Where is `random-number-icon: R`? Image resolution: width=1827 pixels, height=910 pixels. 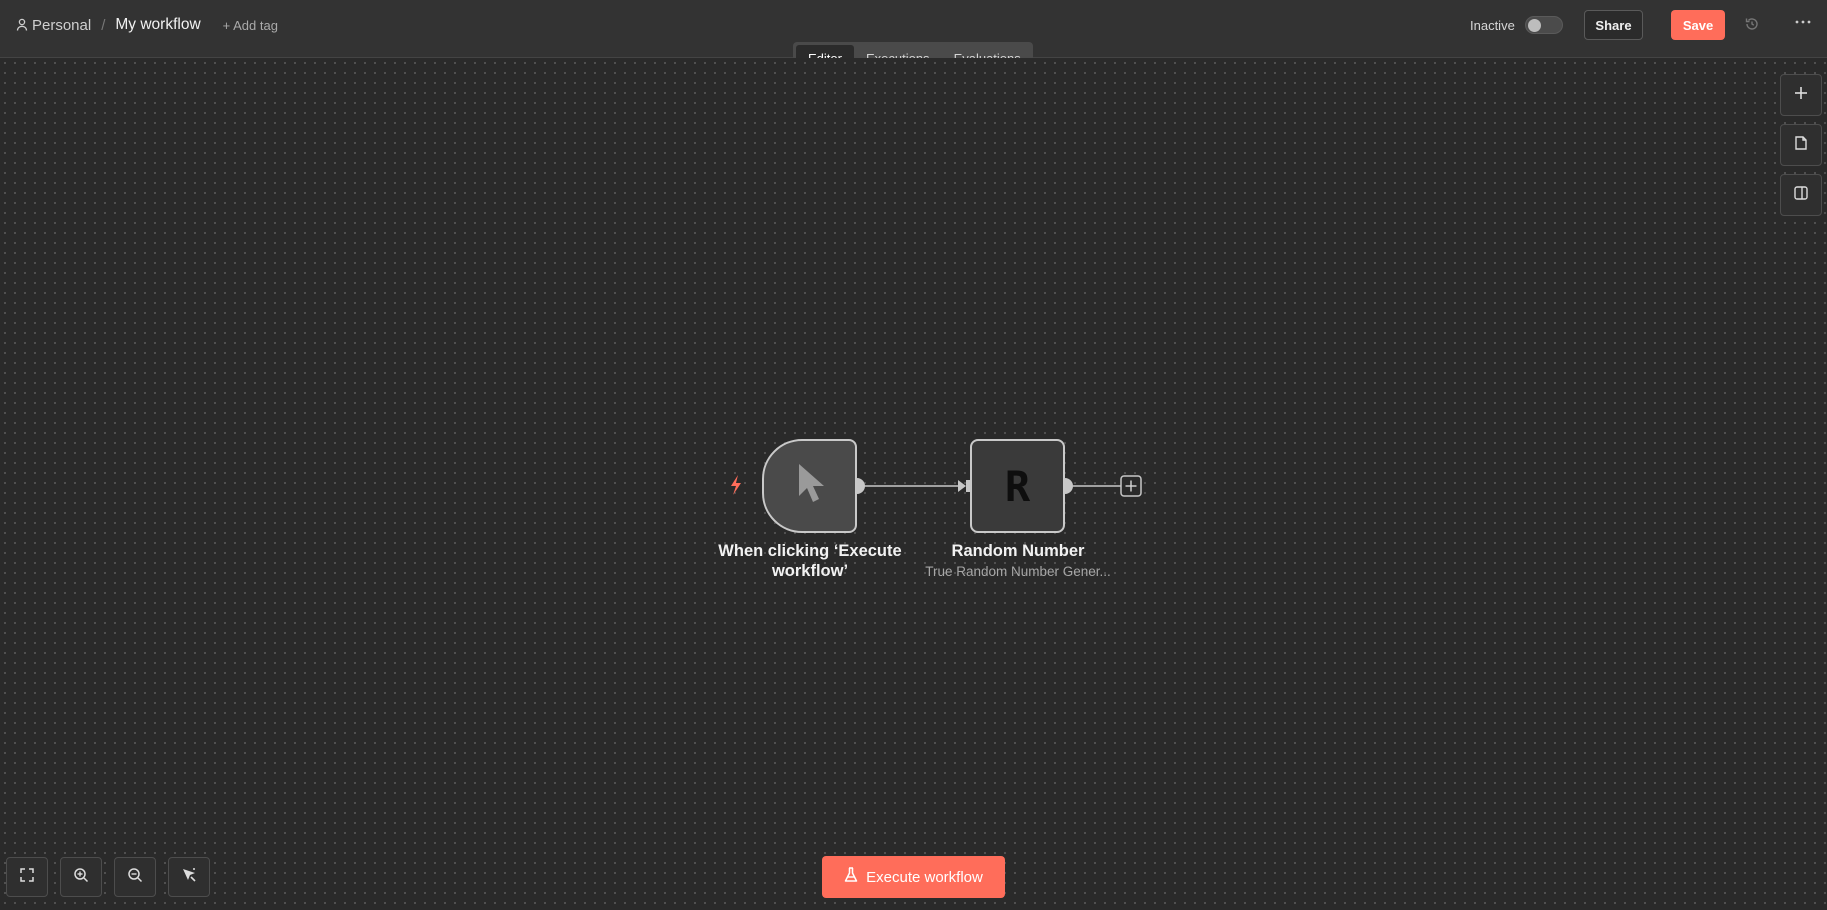
random-number-icon: R is located at coordinates (1017, 486).